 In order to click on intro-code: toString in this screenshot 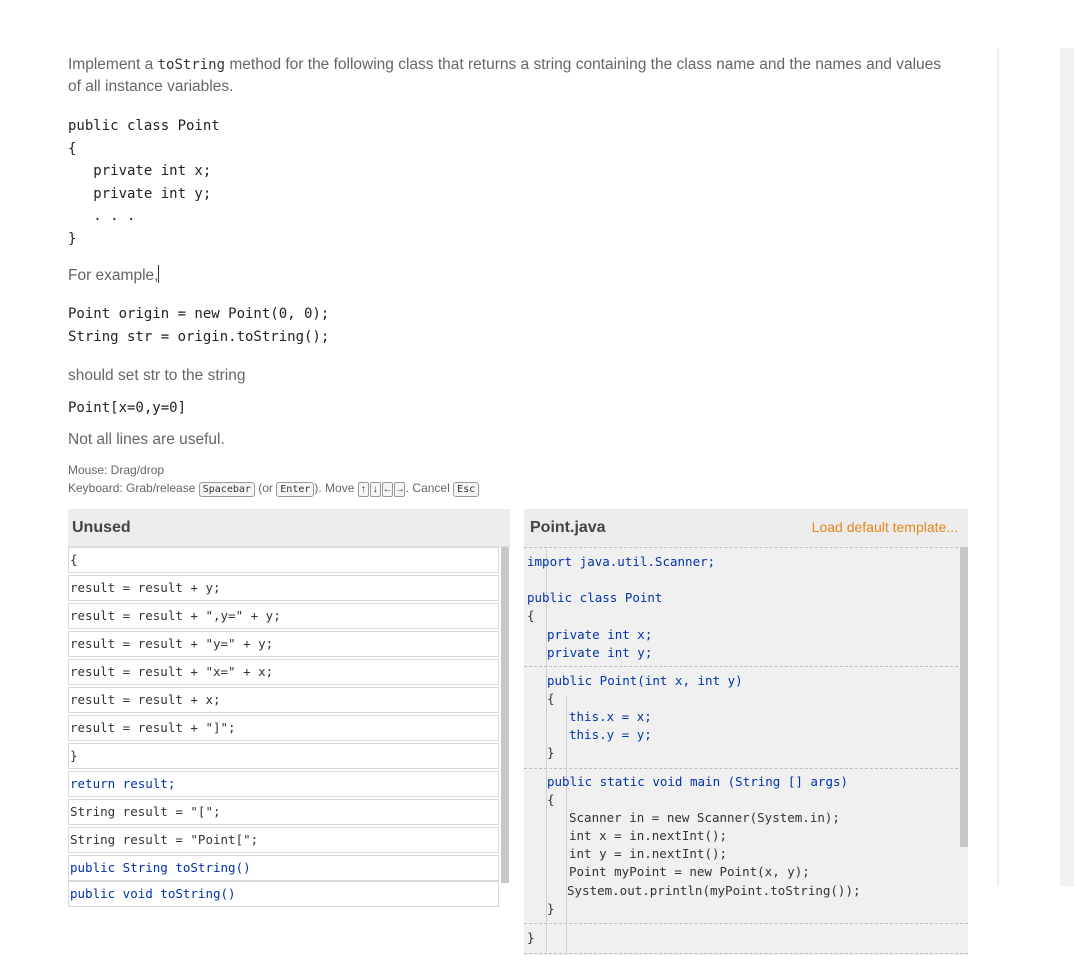, I will do `click(191, 65)`.